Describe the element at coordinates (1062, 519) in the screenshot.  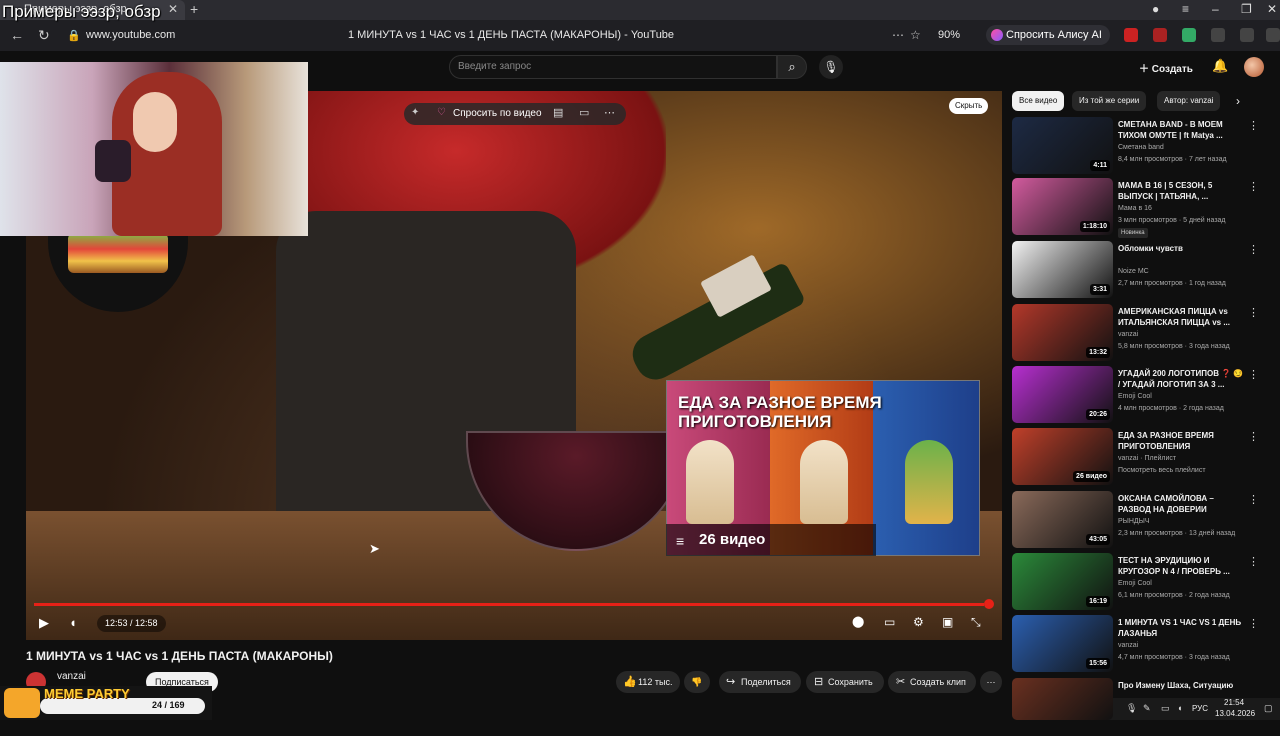
I see `video-thumbnail: 43:05` at that location.